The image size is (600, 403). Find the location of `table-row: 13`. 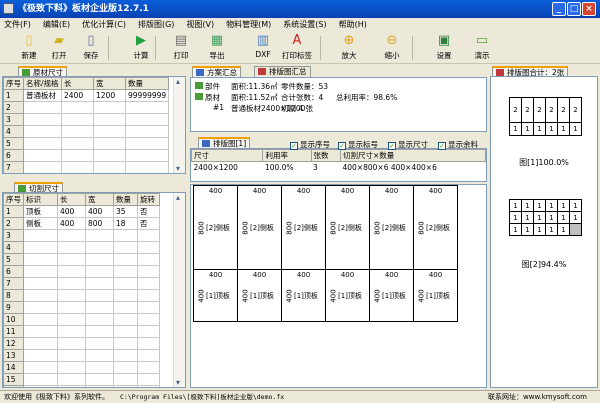

table-row: 13 is located at coordinates (81, 355).